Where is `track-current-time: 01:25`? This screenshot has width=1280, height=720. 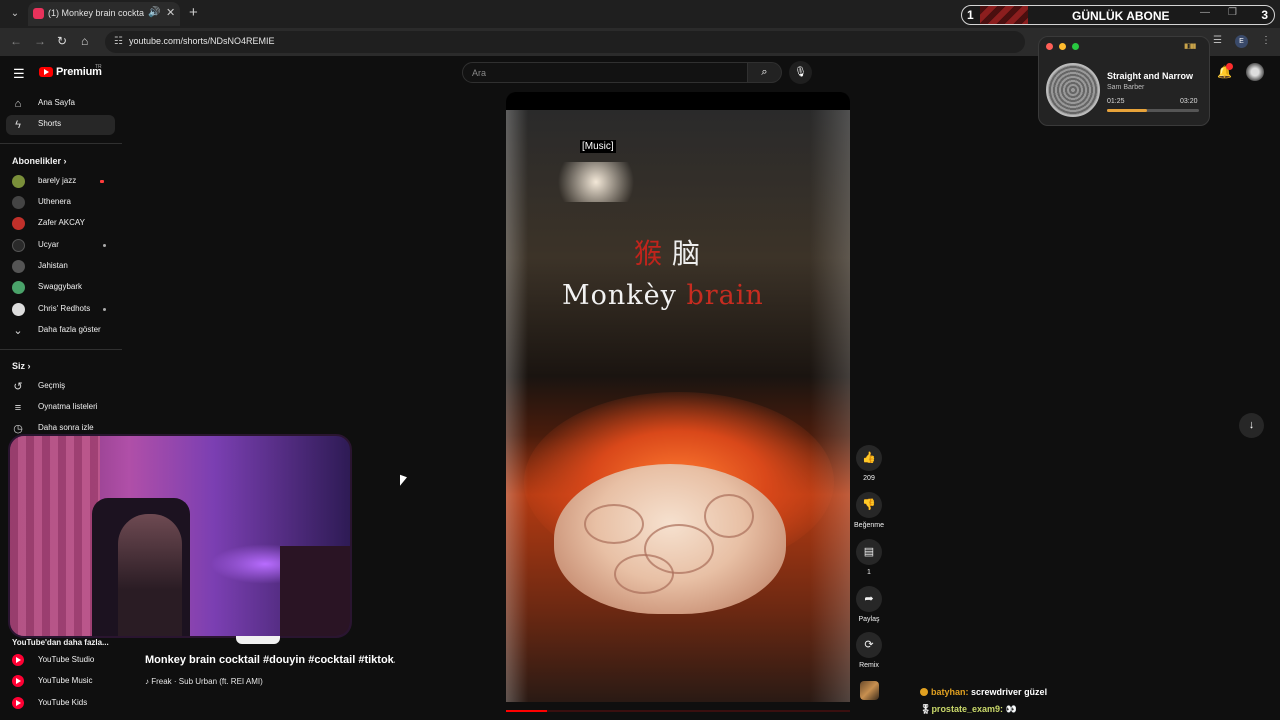 track-current-time: 01:25 is located at coordinates (1116, 101).